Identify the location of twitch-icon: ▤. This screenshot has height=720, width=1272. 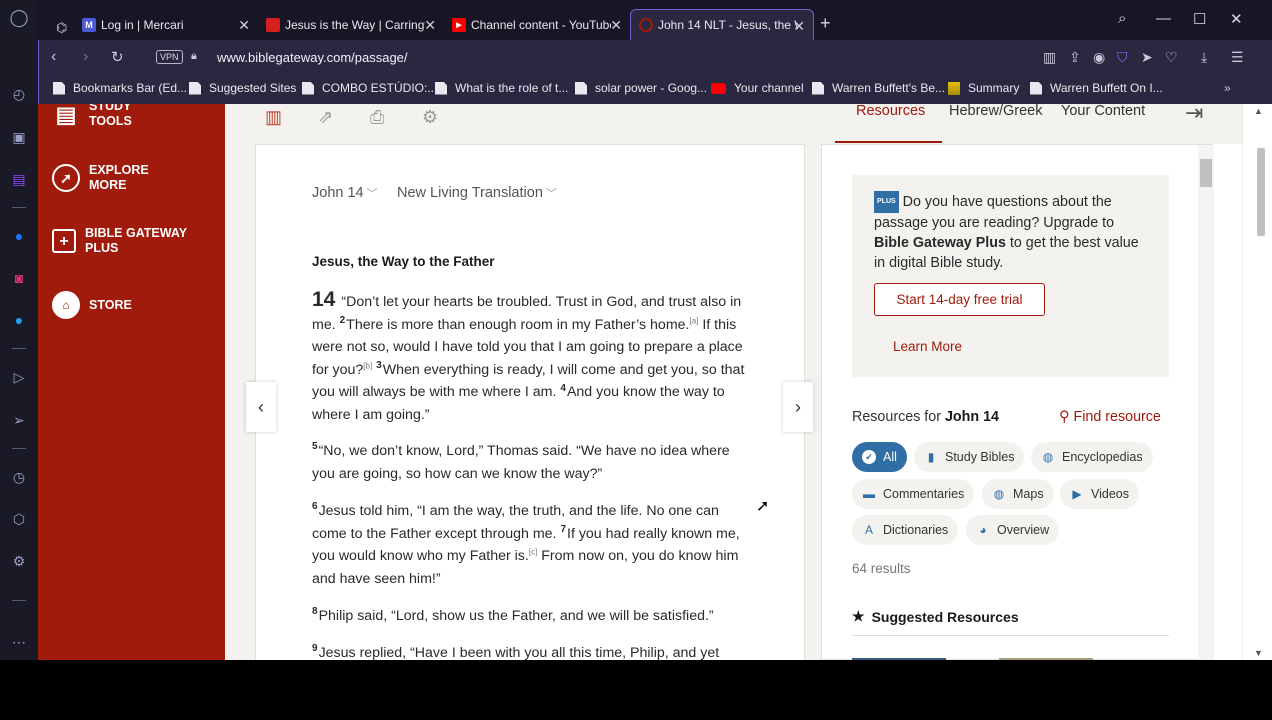
(19, 179).